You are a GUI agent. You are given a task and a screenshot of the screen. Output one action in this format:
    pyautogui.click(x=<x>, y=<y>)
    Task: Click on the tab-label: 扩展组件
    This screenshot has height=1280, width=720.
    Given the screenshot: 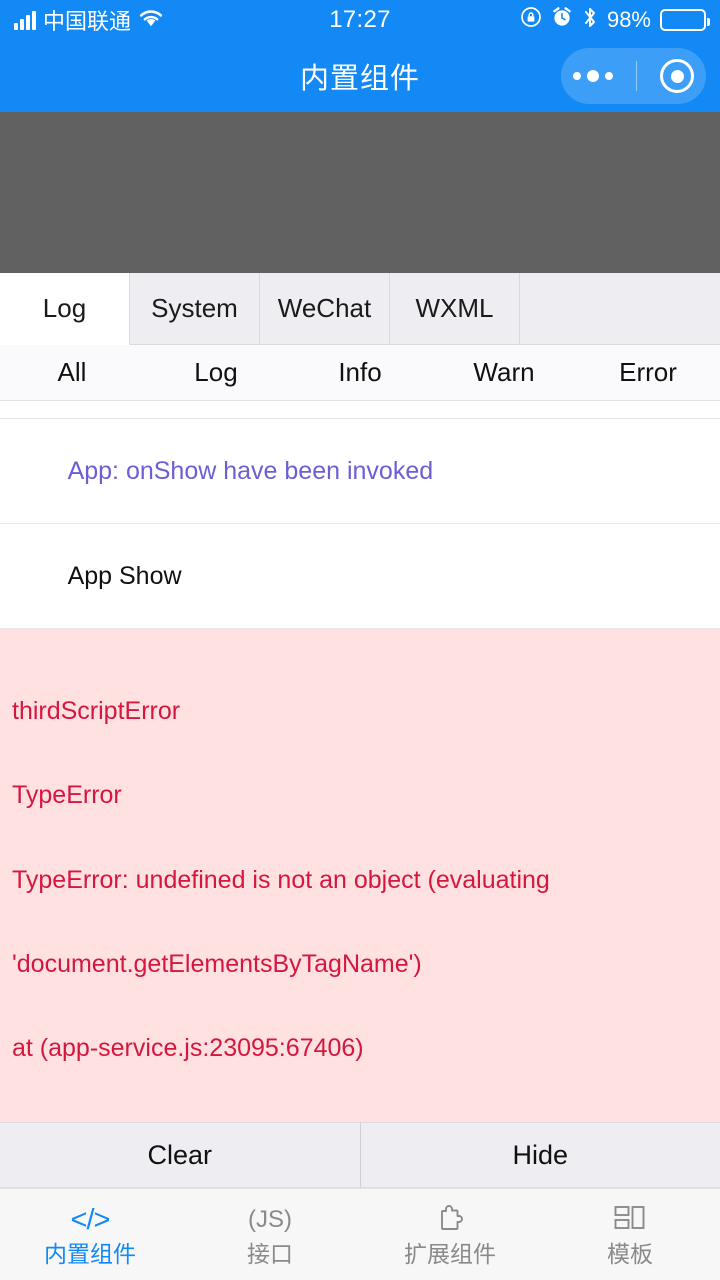 What is the action you would take?
    pyautogui.click(x=450, y=1254)
    